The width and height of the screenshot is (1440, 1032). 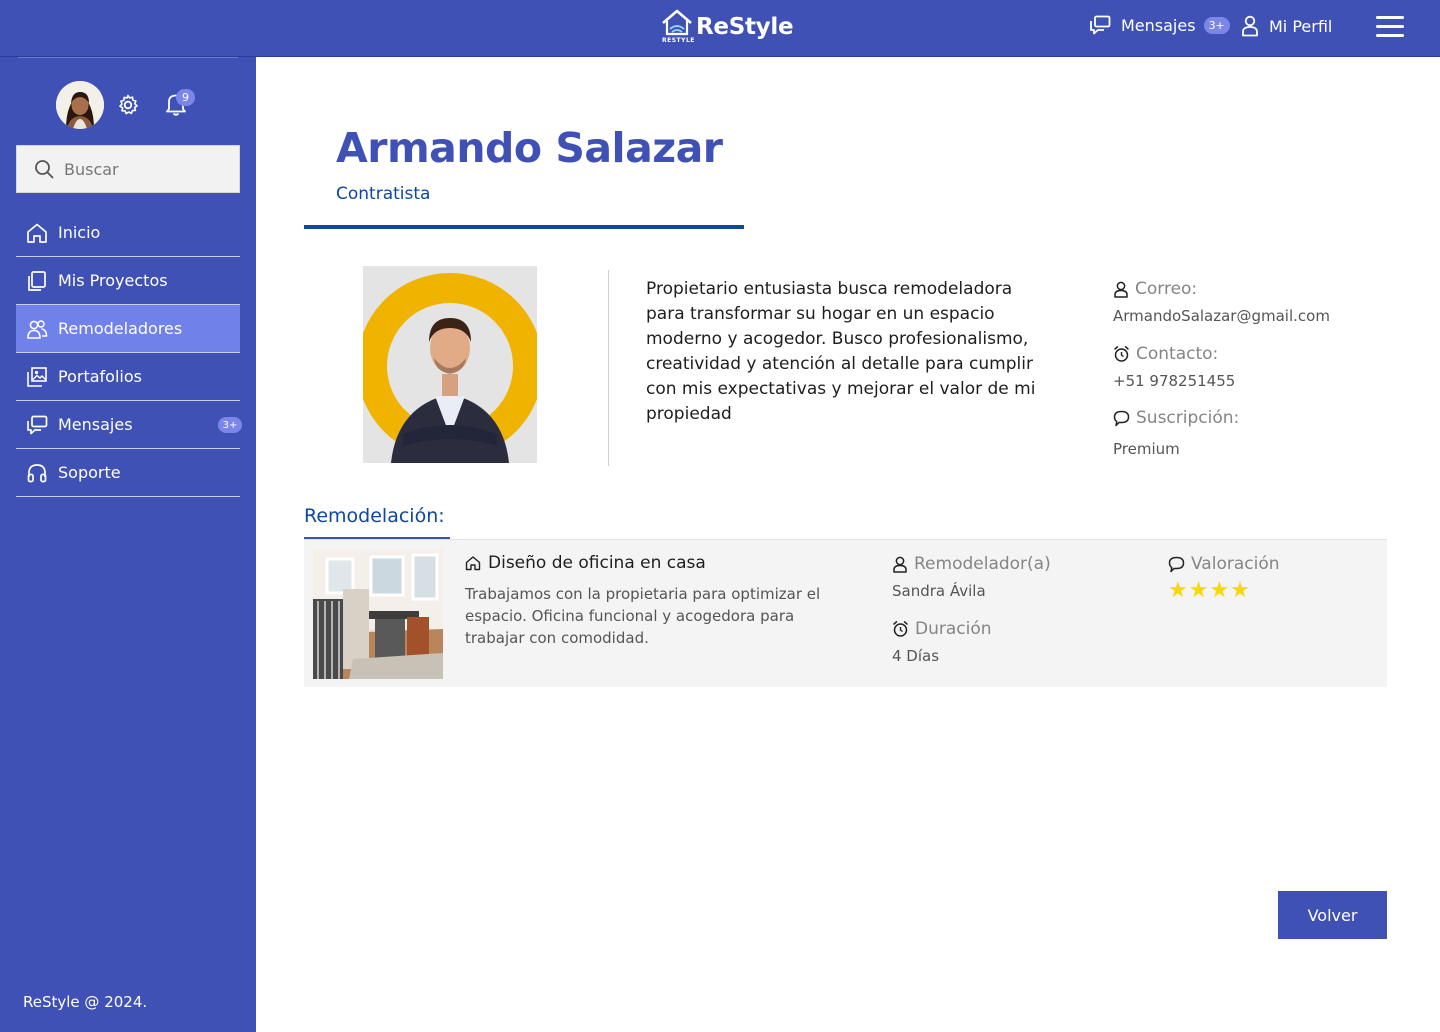 What do you see at coordinates (113, 280) in the screenshot?
I see `sidebar-item-label: Mis Proyectos` at bounding box center [113, 280].